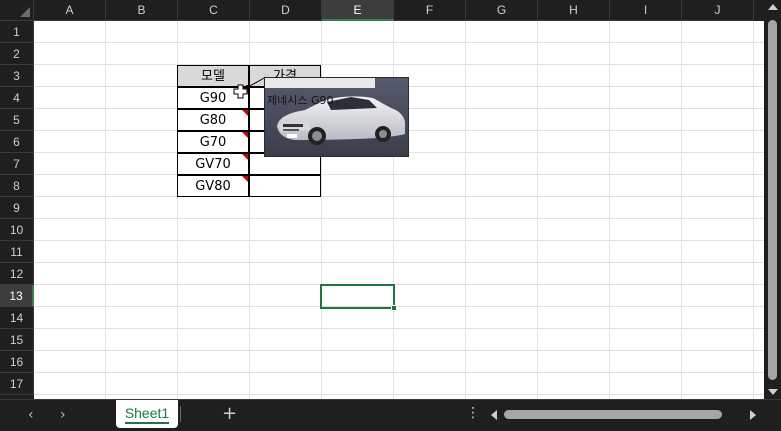 The height and width of the screenshot is (431, 781). I want to click on model-cell-gv70: GV70, so click(213, 164).